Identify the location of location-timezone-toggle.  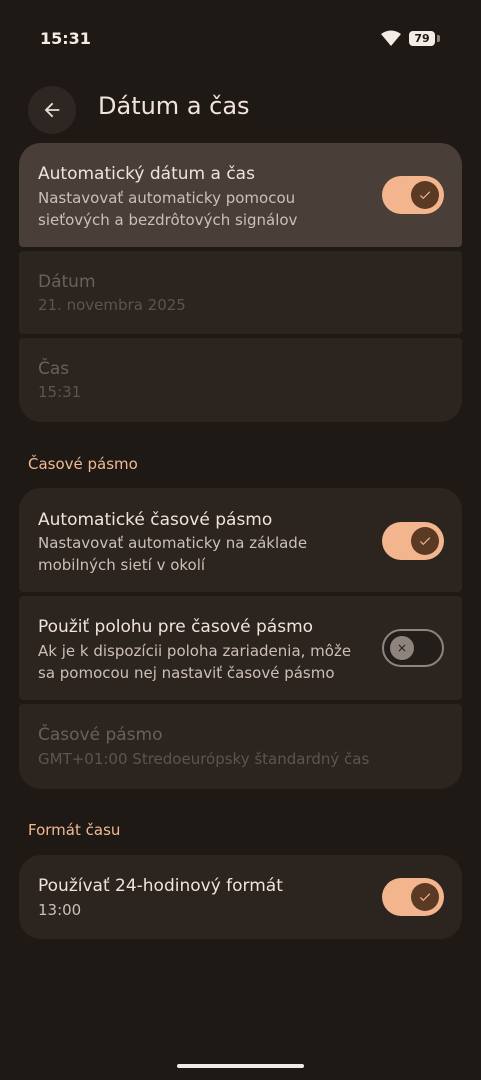
(413, 648).